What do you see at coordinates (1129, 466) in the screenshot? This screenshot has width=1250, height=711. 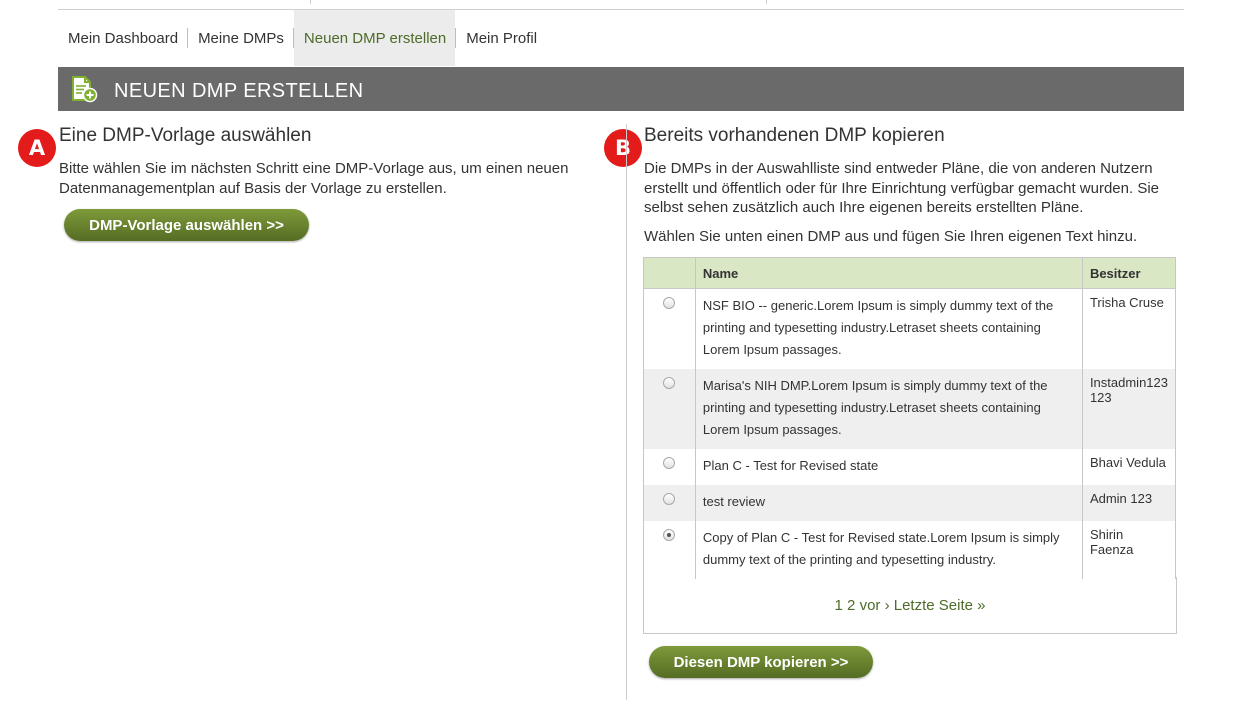 I see `plan-owner: Bhavi Vedula` at bounding box center [1129, 466].